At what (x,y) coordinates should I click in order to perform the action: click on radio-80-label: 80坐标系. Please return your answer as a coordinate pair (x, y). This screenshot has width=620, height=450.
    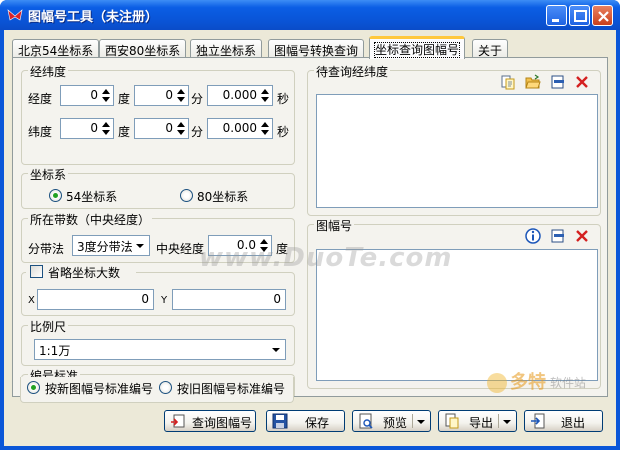
    Looking at the image, I should click on (222, 196).